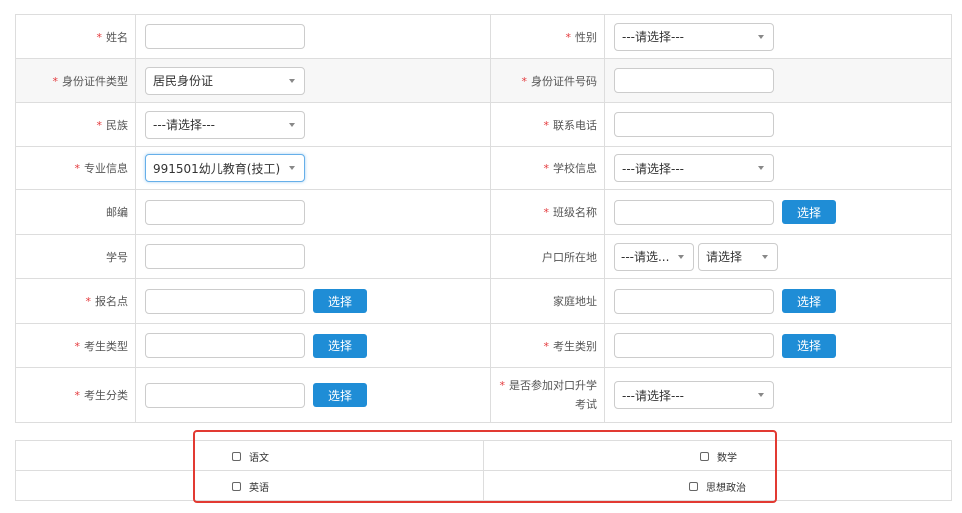  Describe the element at coordinates (575, 301) in the screenshot. I see `home-address-label: 家庭地址` at that location.